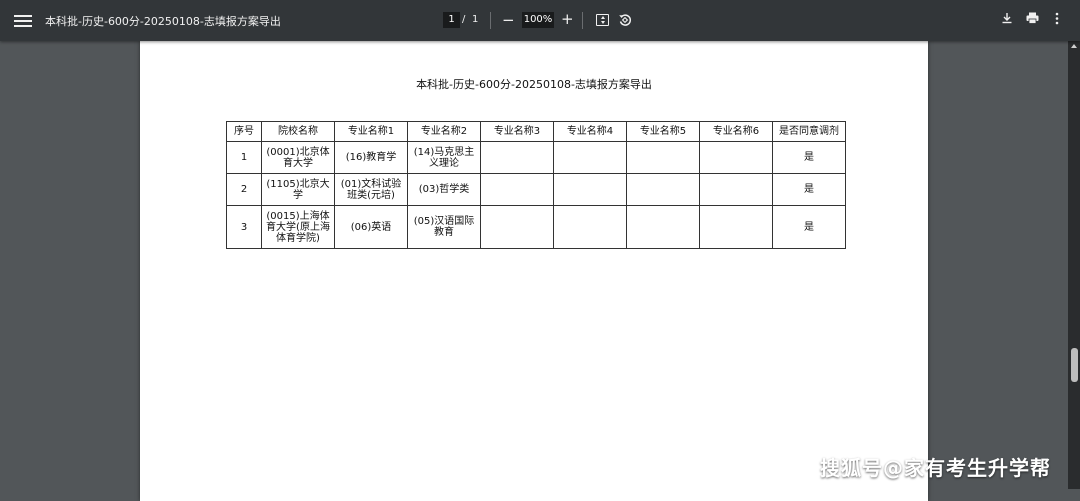 This screenshot has width=1080, height=501. I want to click on column-header: 是否同意调剂, so click(809, 131).